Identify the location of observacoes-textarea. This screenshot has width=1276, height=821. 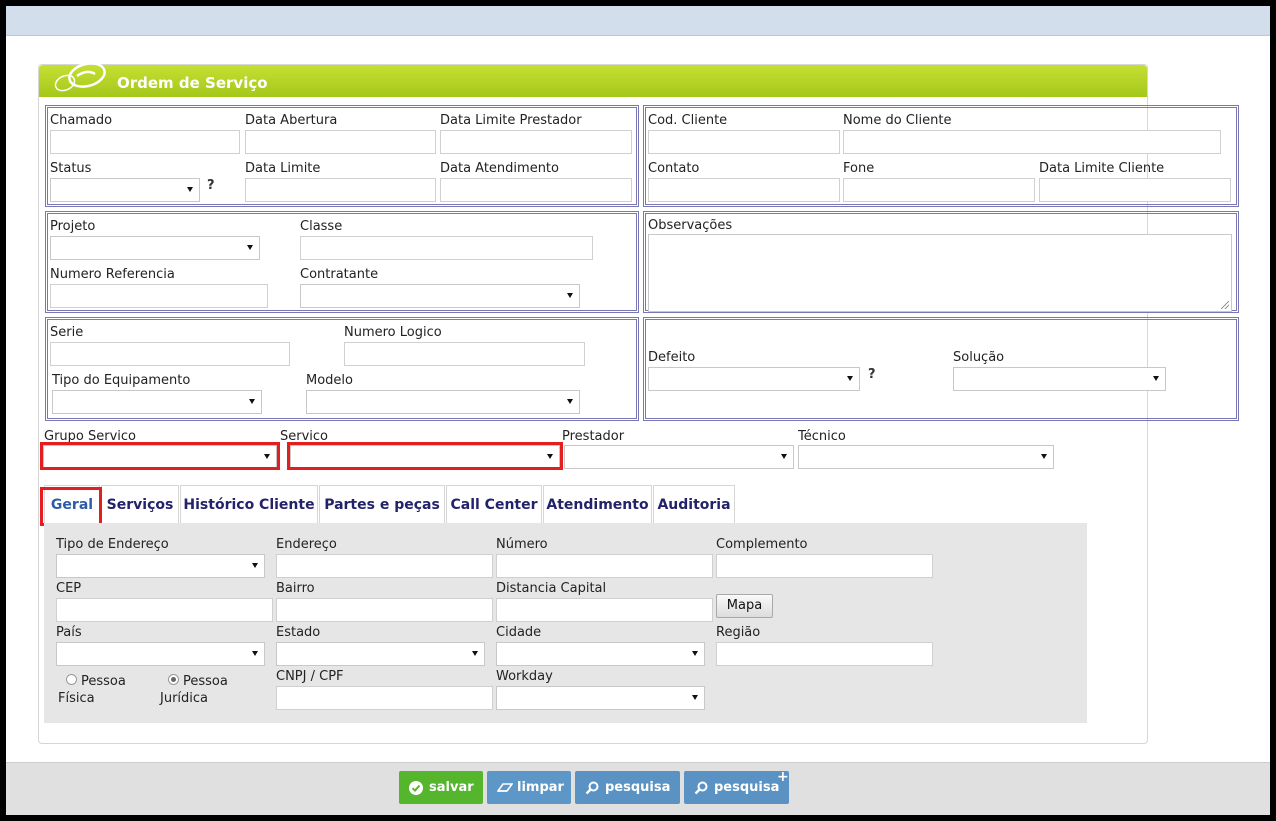
(940, 273).